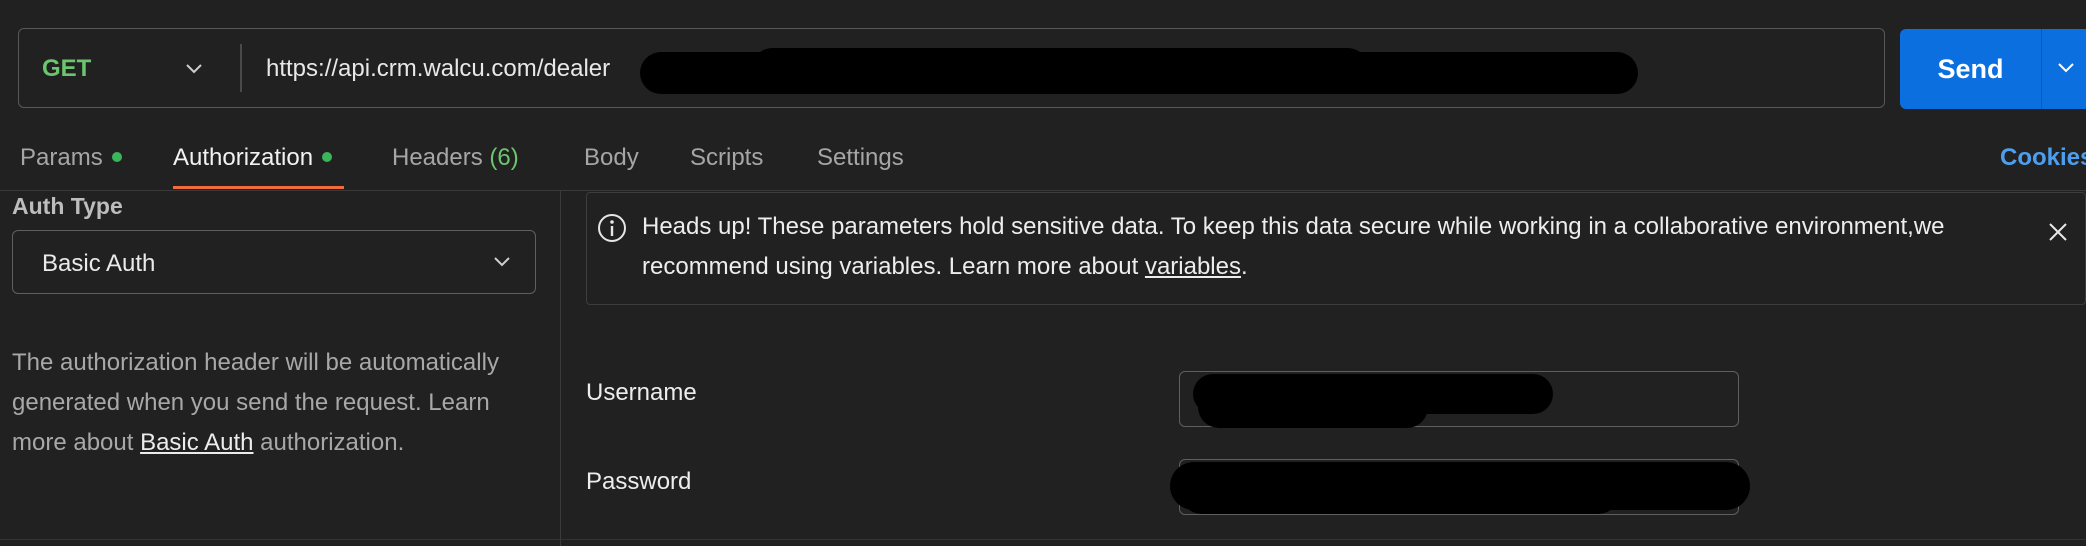 This screenshot has height=546, width=2086. I want to click on tab-scripts: Scripts, so click(726, 158).